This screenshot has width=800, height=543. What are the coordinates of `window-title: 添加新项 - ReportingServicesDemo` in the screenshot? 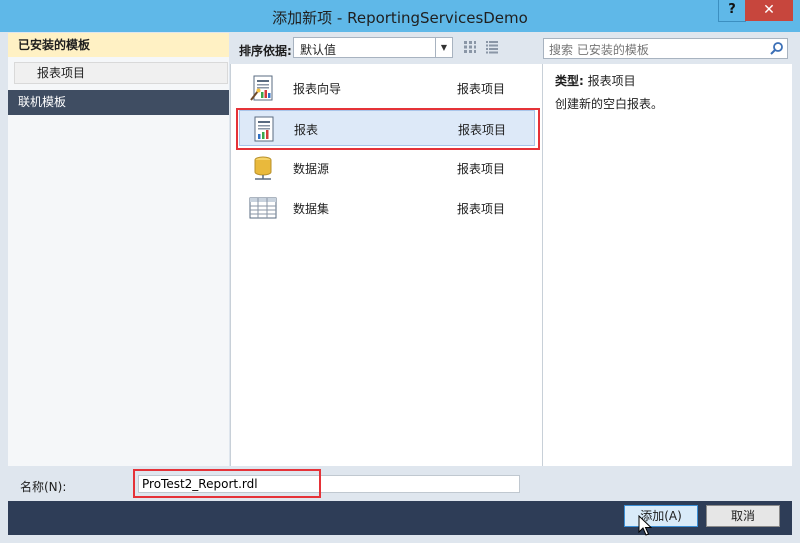 It's located at (400, 18).